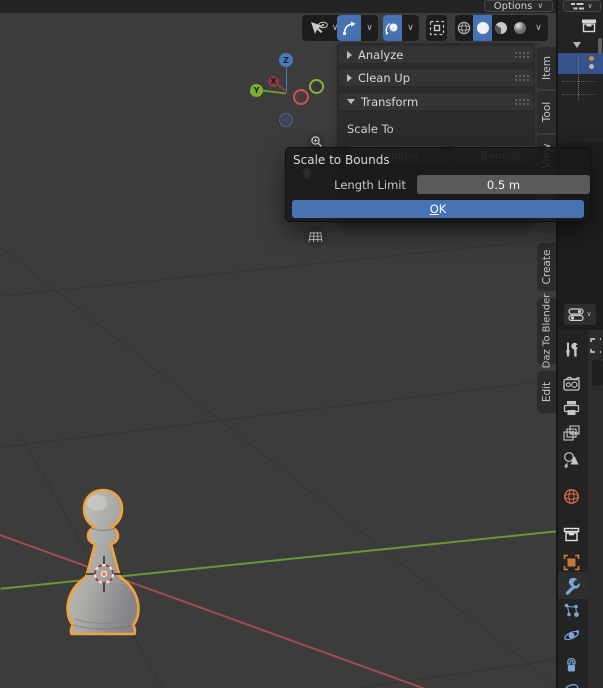  I want to click on sidebar-tab-item: Item, so click(546, 68).